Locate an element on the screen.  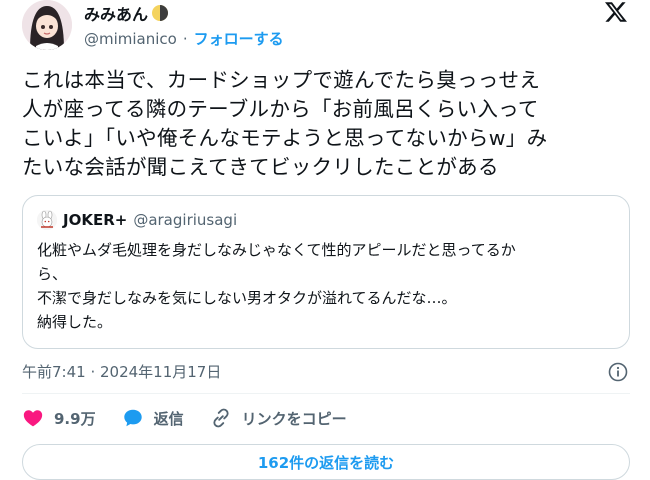
quoted-tweet-header: JOKER+ @aragiriusagi is located at coordinates (137, 220).